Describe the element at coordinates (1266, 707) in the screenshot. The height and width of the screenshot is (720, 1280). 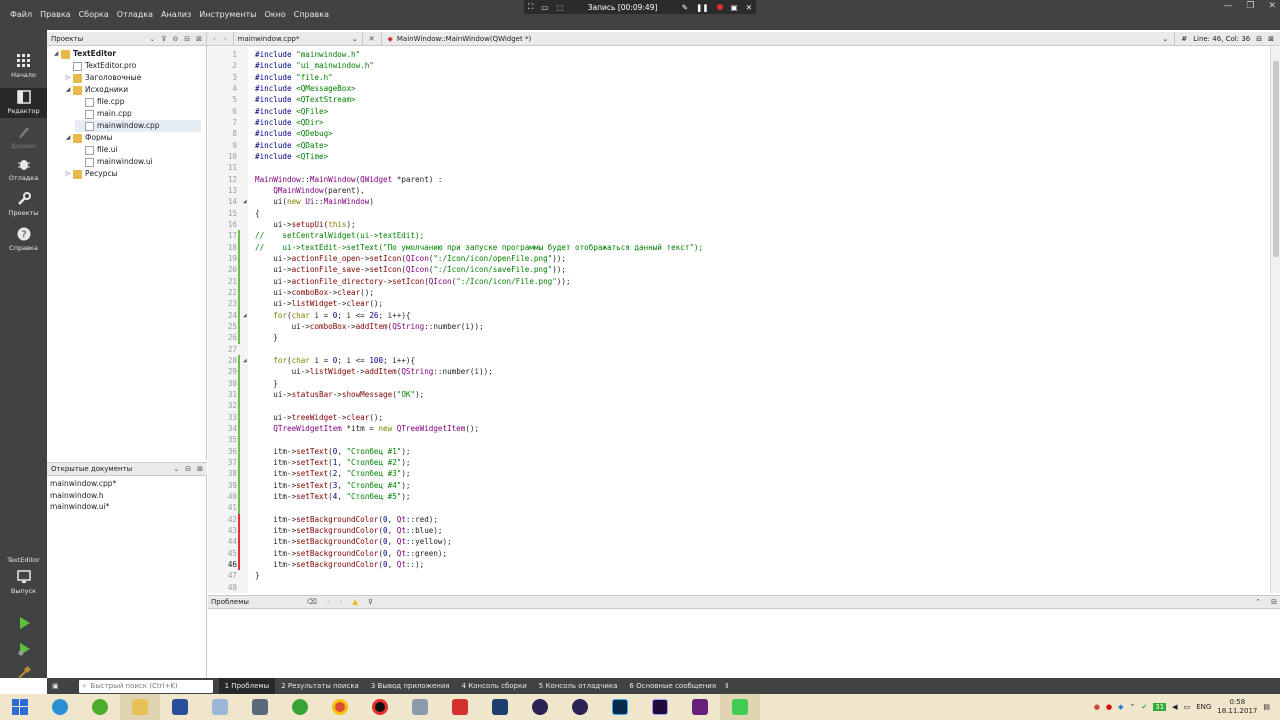
I see `notifications-icon: ▤` at that location.